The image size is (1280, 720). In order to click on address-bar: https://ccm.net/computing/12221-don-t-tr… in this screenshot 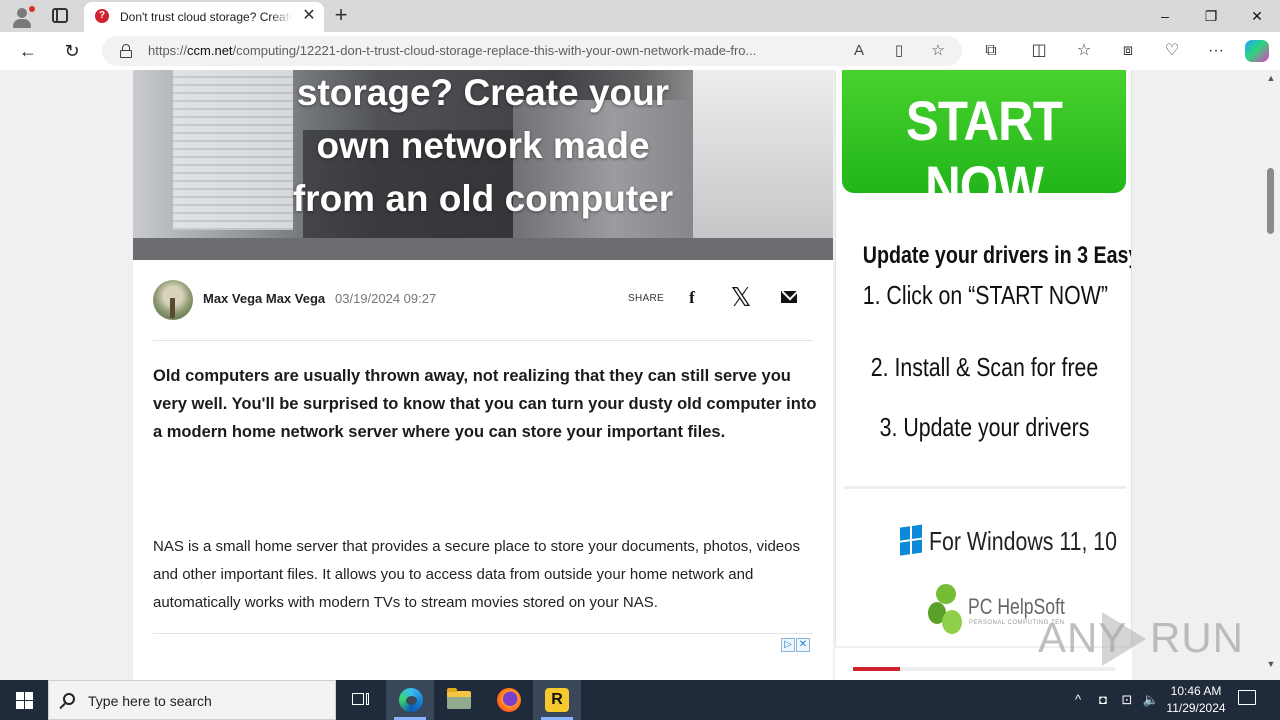, I will do `click(532, 51)`.